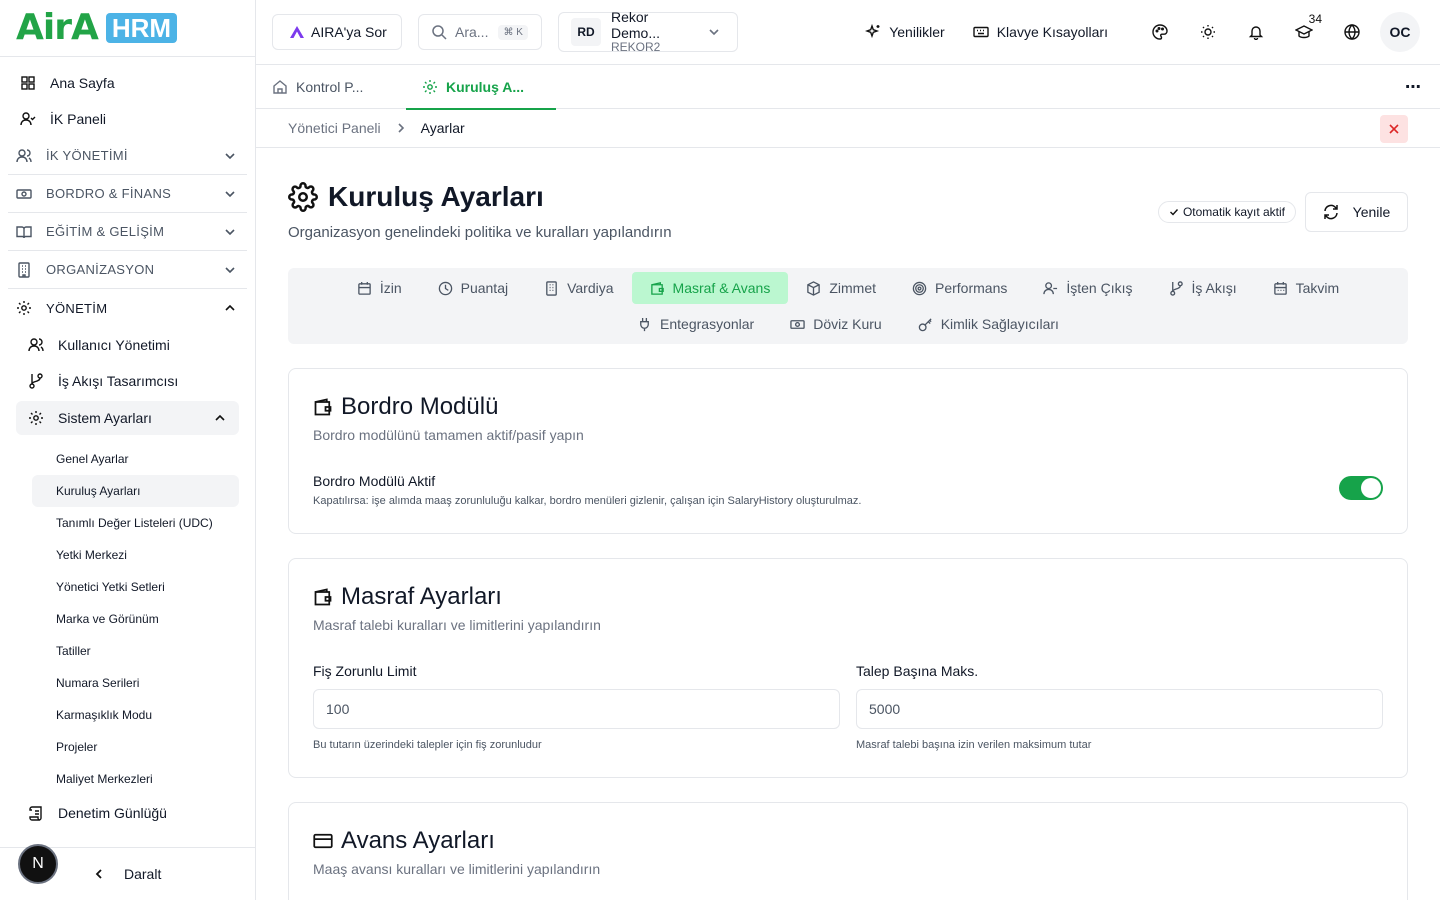  I want to click on receipt-limit-input, so click(576, 709).